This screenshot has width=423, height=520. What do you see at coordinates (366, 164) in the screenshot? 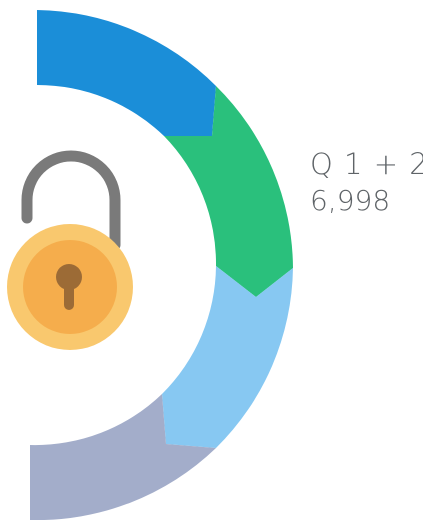
I see `segment-label-title: Q 1 + 2` at bounding box center [366, 164].